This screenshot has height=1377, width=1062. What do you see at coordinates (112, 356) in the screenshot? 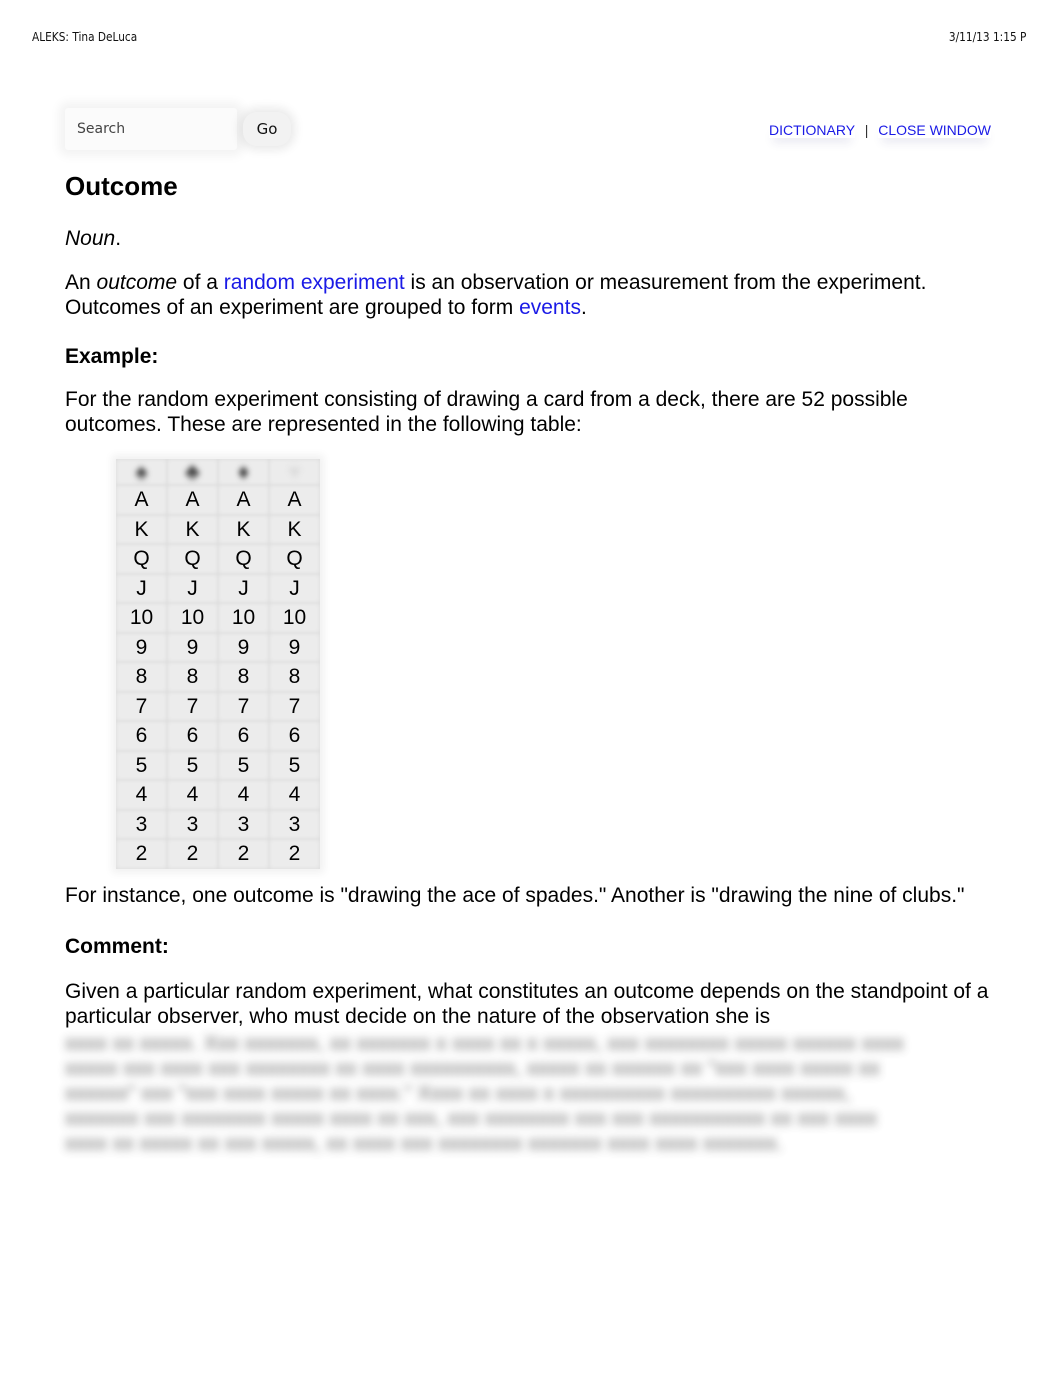
I see `example-heading: Example:` at bounding box center [112, 356].